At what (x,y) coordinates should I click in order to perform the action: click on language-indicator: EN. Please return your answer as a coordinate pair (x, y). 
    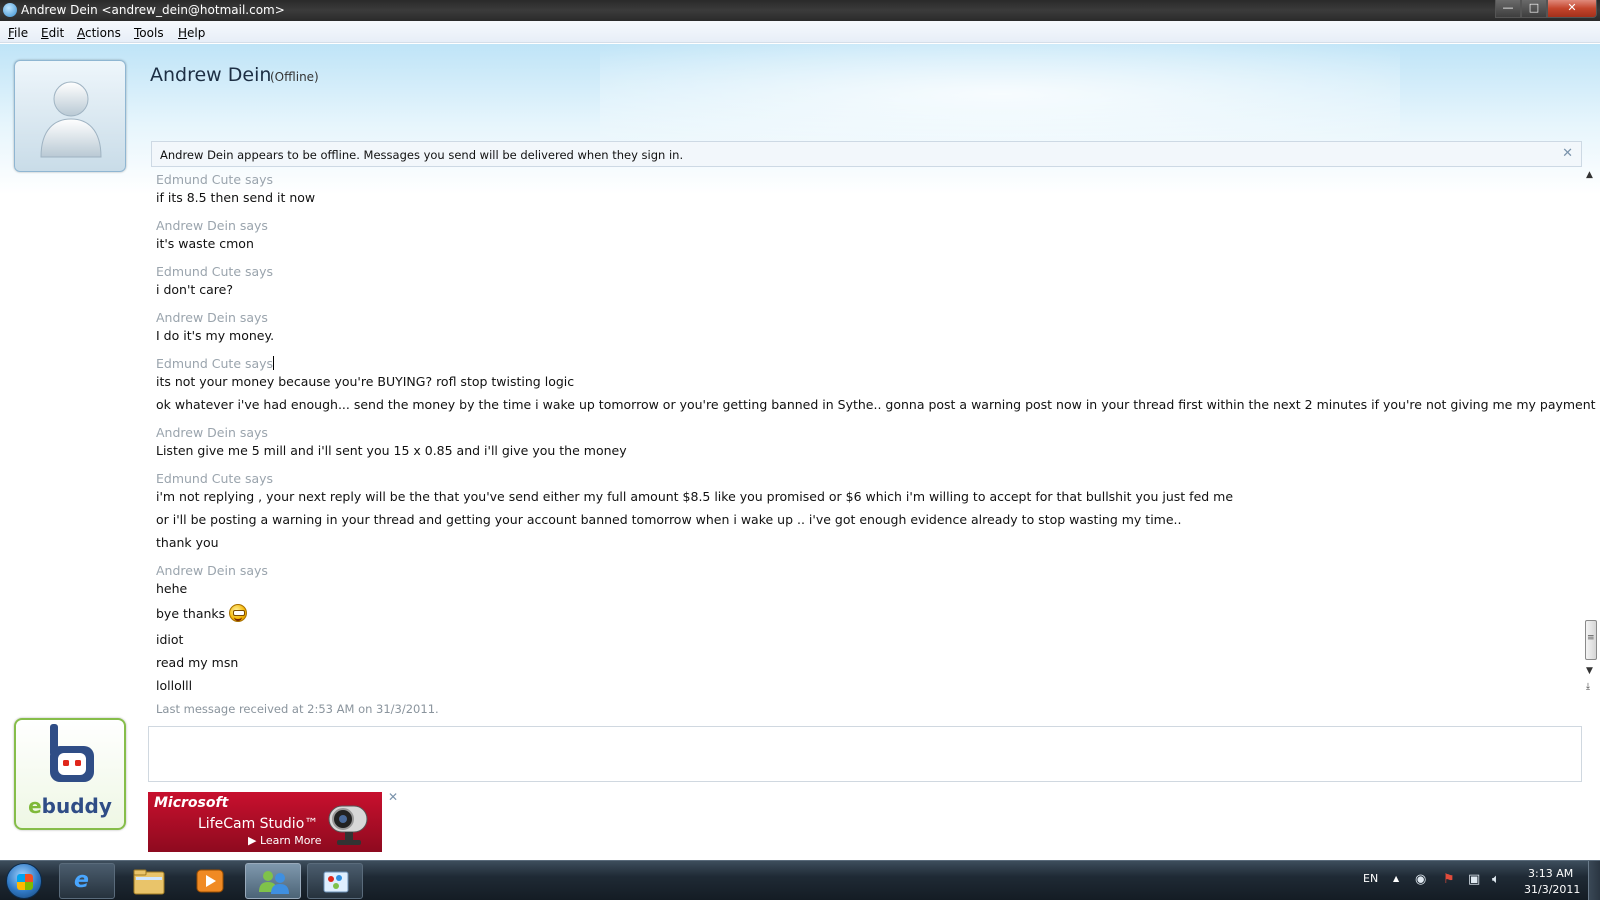
    Looking at the image, I should click on (1370, 878).